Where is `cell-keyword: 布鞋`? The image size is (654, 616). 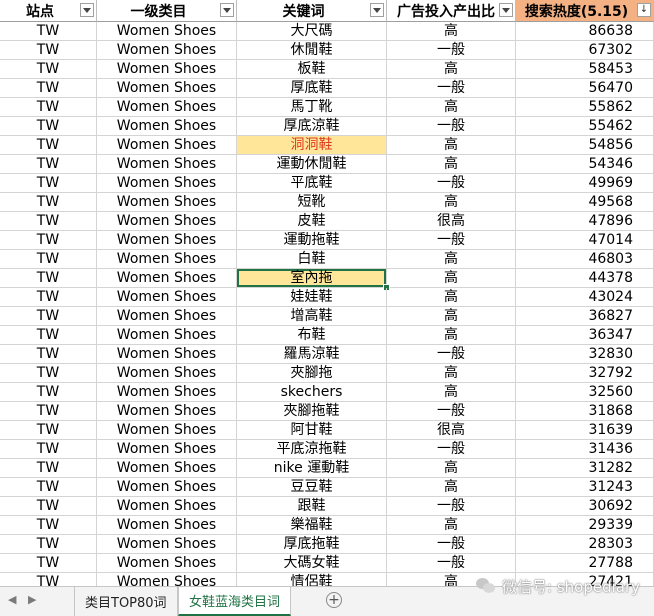 cell-keyword: 布鞋 is located at coordinates (312, 335).